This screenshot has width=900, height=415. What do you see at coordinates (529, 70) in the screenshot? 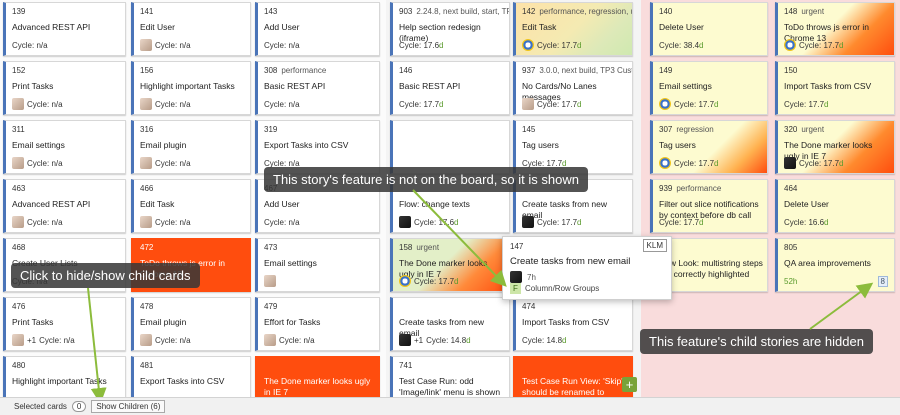
I see `card-id: 937` at bounding box center [529, 70].